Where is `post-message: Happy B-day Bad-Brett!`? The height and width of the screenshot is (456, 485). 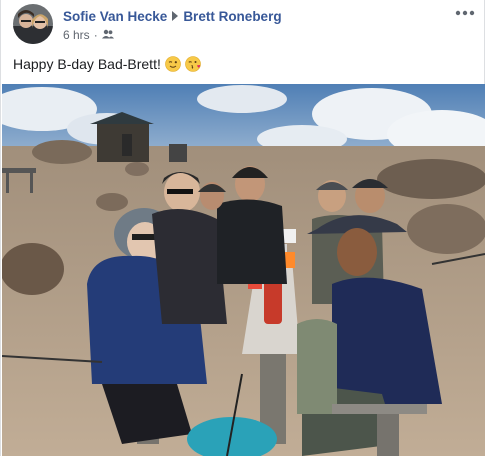 post-message: Happy B-day Bad-Brett! is located at coordinates (107, 64).